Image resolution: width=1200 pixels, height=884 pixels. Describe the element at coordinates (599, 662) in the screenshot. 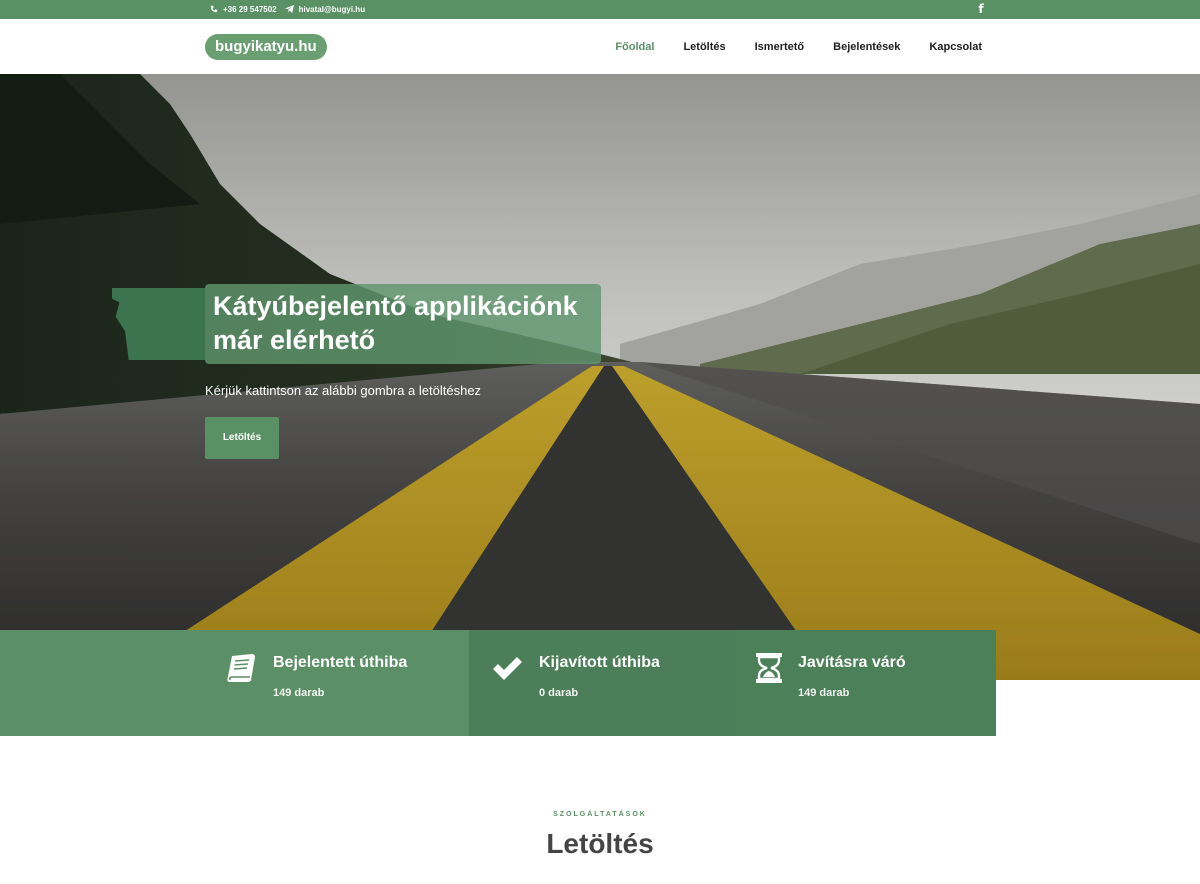

I see `stat-title: Kijavított úthiba` at that location.